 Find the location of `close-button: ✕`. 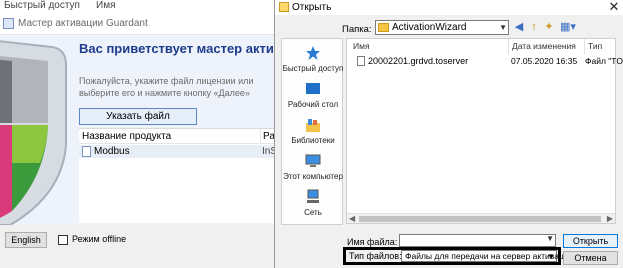

close-button: ✕ is located at coordinates (614, 7).